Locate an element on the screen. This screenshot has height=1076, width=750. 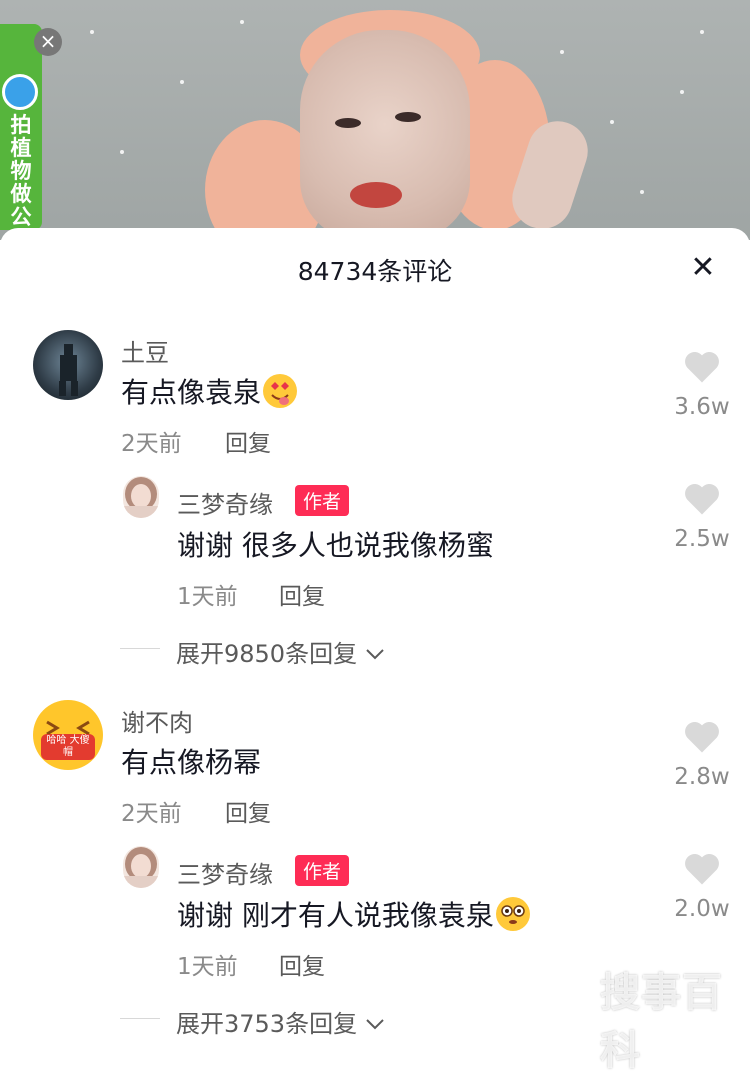
like-count: 2.5w is located at coordinates (702, 539).